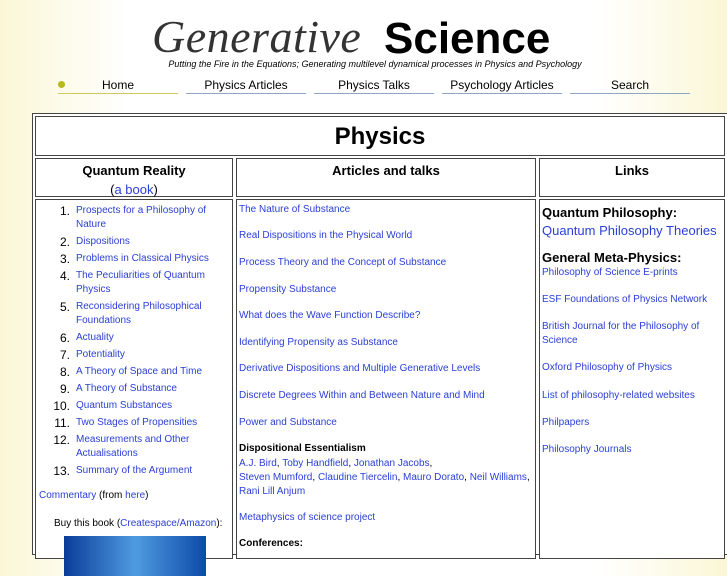 The height and width of the screenshot is (576, 727). I want to click on chapter-link: Two Stages of Propensities, so click(136, 422).